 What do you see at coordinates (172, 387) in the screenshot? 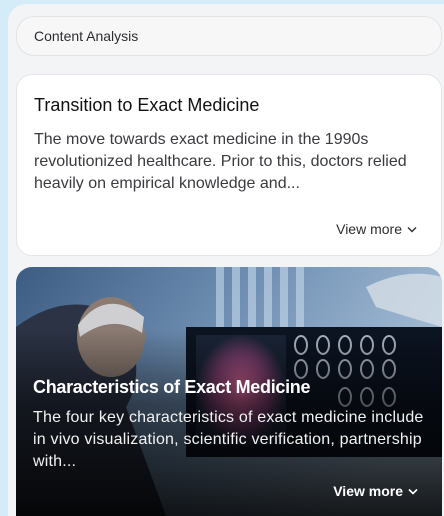
I see `card-title: Characteristics of Exact Medicine` at bounding box center [172, 387].